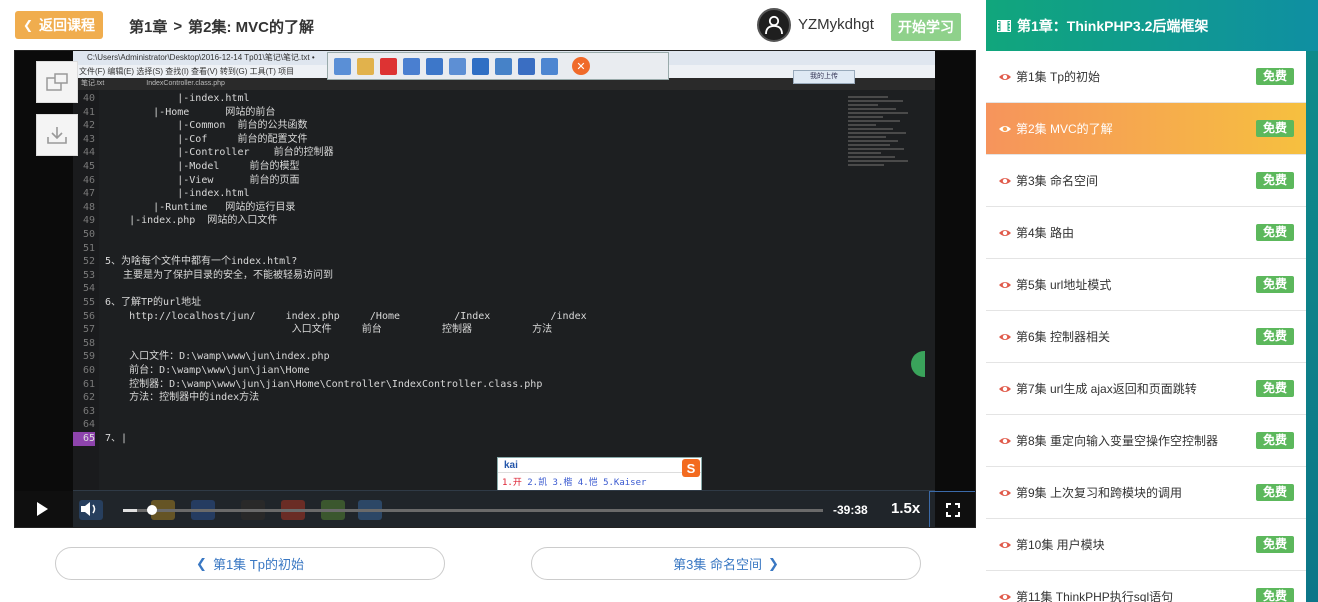  What do you see at coordinates (365, 66) in the screenshot?
I see `pen-tool-icon` at bounding box center [365, 66].